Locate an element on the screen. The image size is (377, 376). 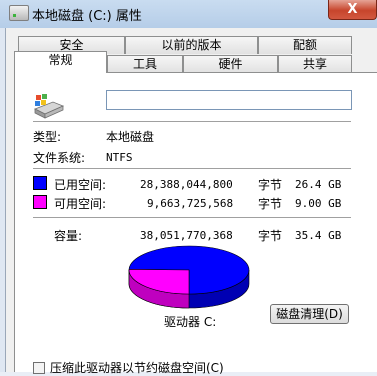
type-value: 本地磁盘 is located at coordinates (130, 137).